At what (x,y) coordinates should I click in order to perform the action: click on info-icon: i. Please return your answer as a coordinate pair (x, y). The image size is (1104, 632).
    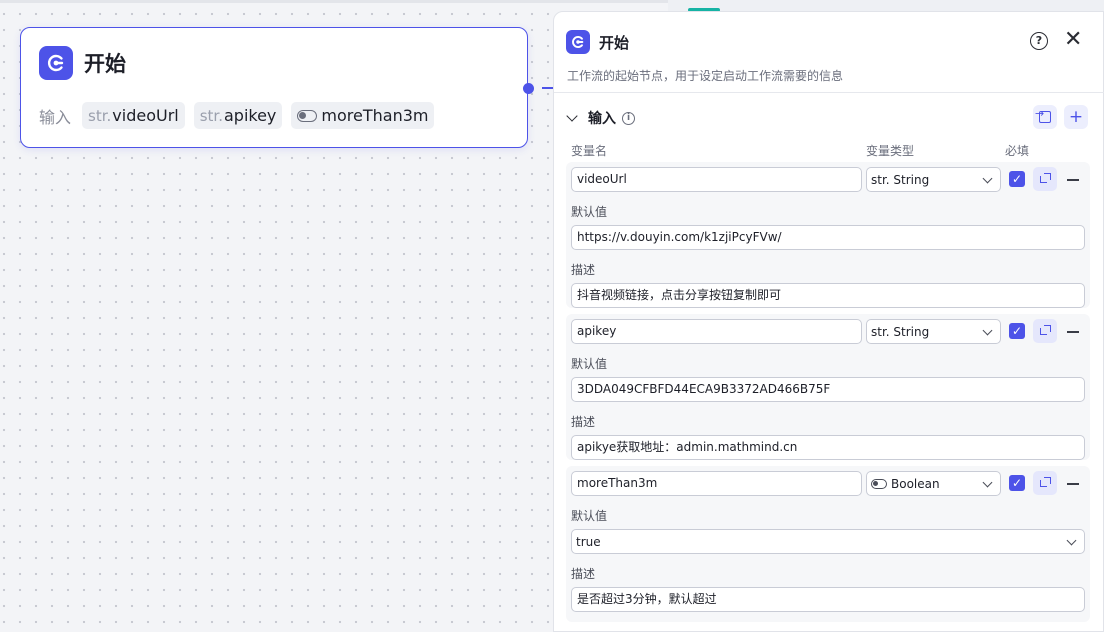
    Looking at the image, I should click on (628, 118).